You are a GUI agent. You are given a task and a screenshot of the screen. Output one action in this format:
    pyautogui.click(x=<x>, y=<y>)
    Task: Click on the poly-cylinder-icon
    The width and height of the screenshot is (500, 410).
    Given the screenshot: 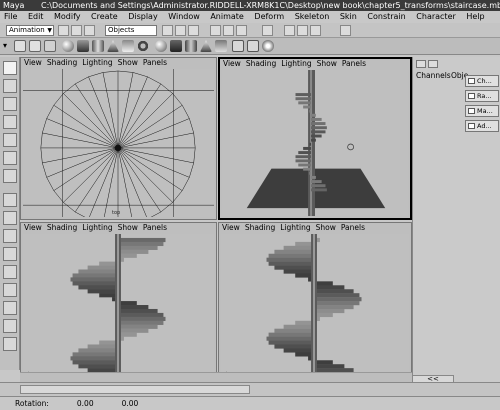 What is the action you would take?
    pyautogui.click(x=191, y=46)
    